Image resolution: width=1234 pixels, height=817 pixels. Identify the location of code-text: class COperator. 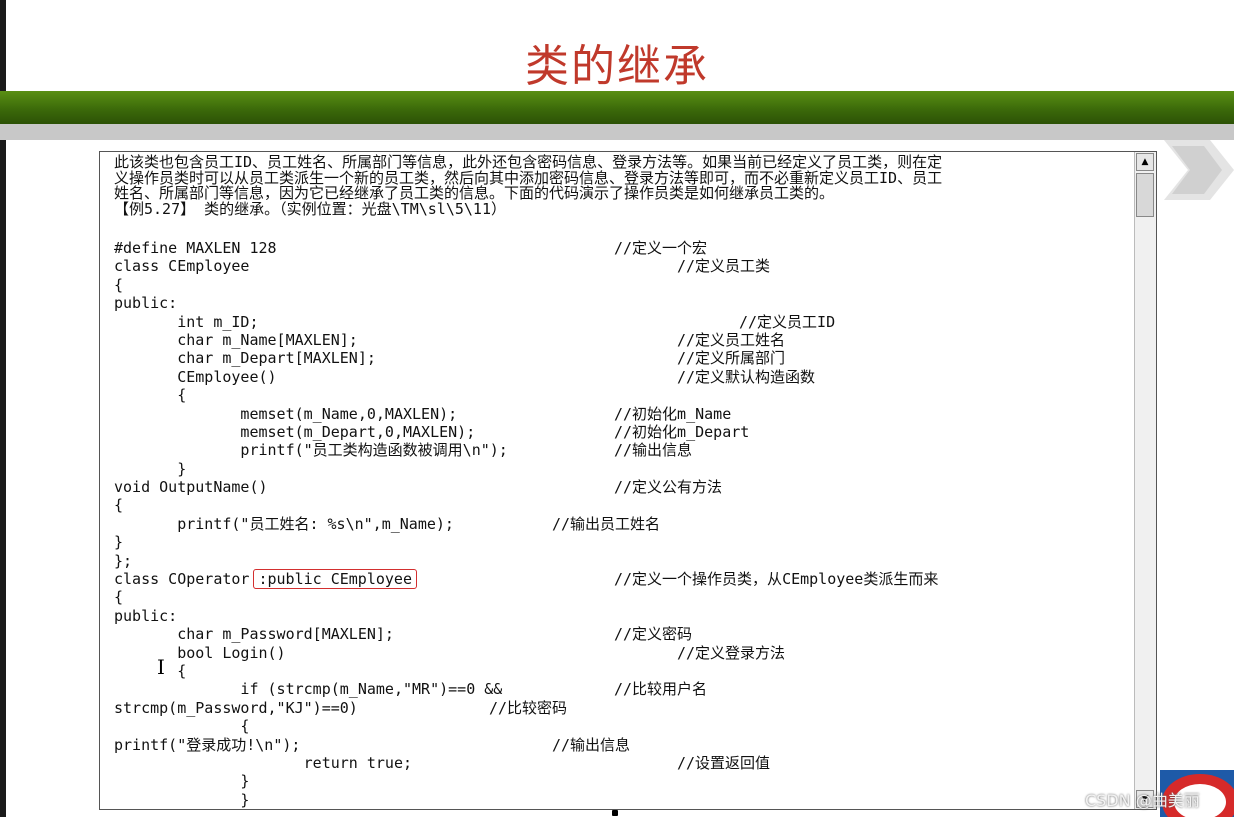
(182, 579).